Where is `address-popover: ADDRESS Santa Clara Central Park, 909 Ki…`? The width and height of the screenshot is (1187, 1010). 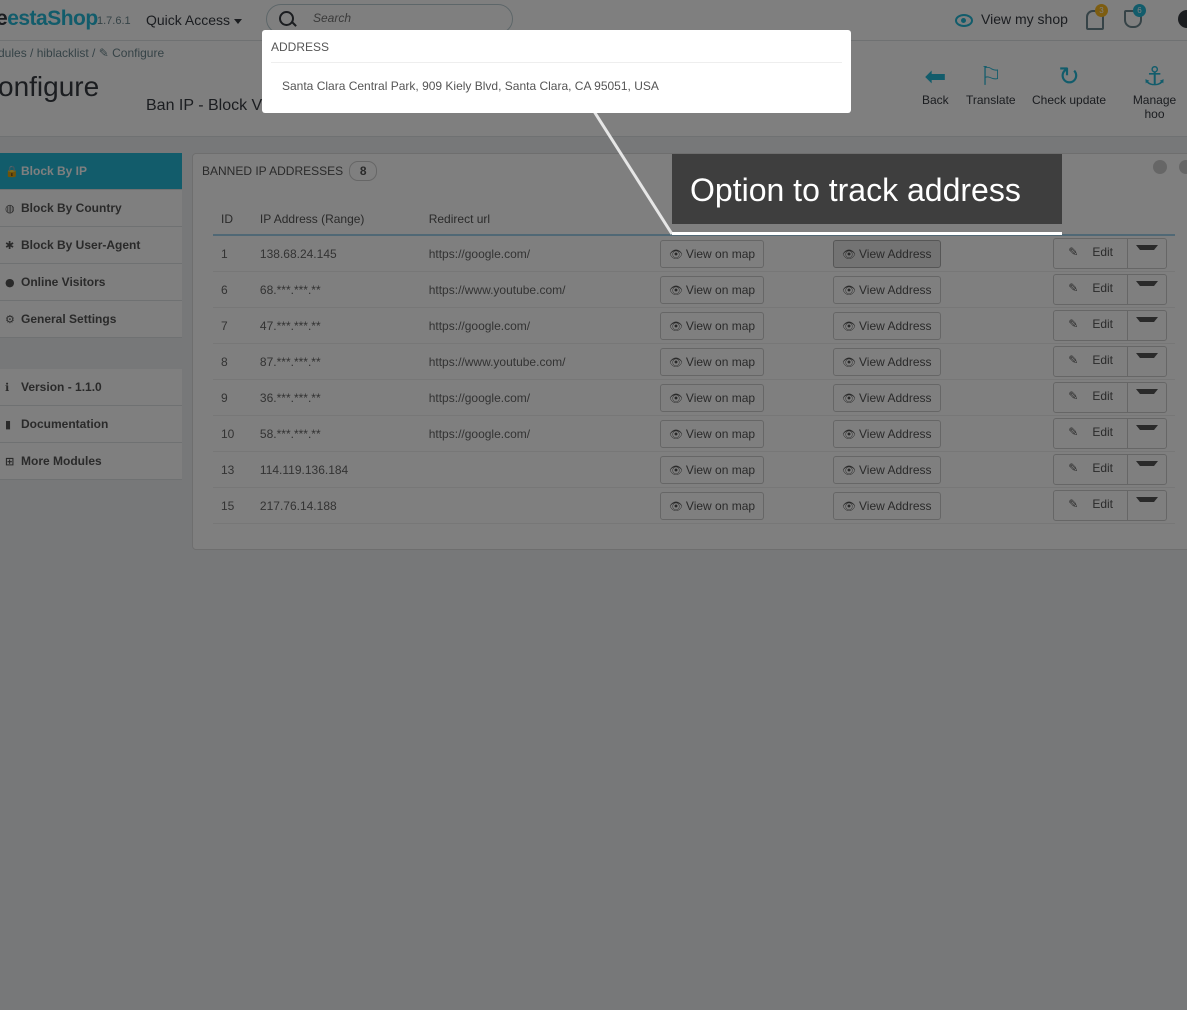
address-popover: ADDRESS Santa Clara Central Park, 909 Ki… is located at coordinates (556, 71).